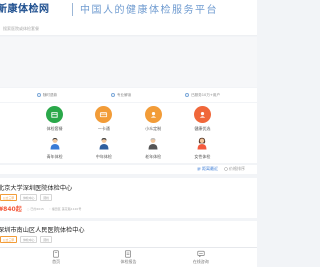  I want to click on category-label: 小众定制, so click(153, 128).